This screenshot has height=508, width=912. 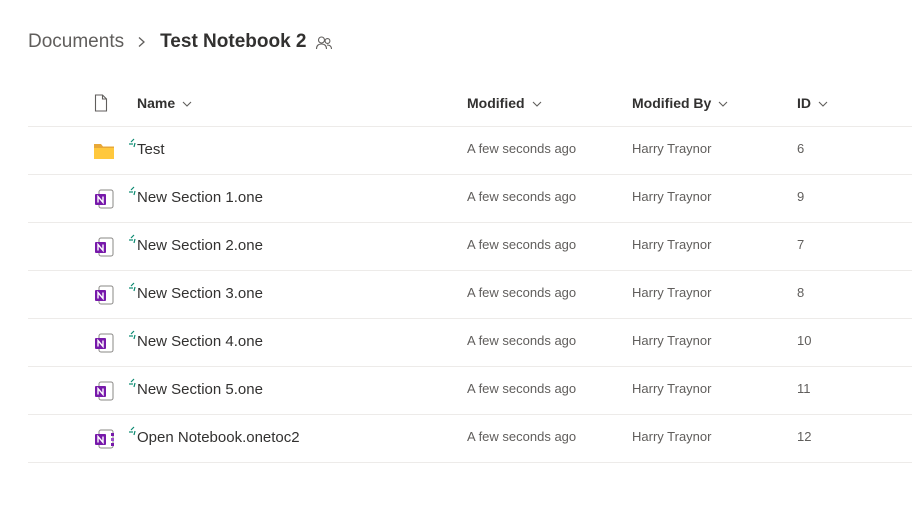 What do you see at coordinates (200, 245) in the screenshot?
I see `file-name-link: New Section 2.one` at bounding box center [200, 245].